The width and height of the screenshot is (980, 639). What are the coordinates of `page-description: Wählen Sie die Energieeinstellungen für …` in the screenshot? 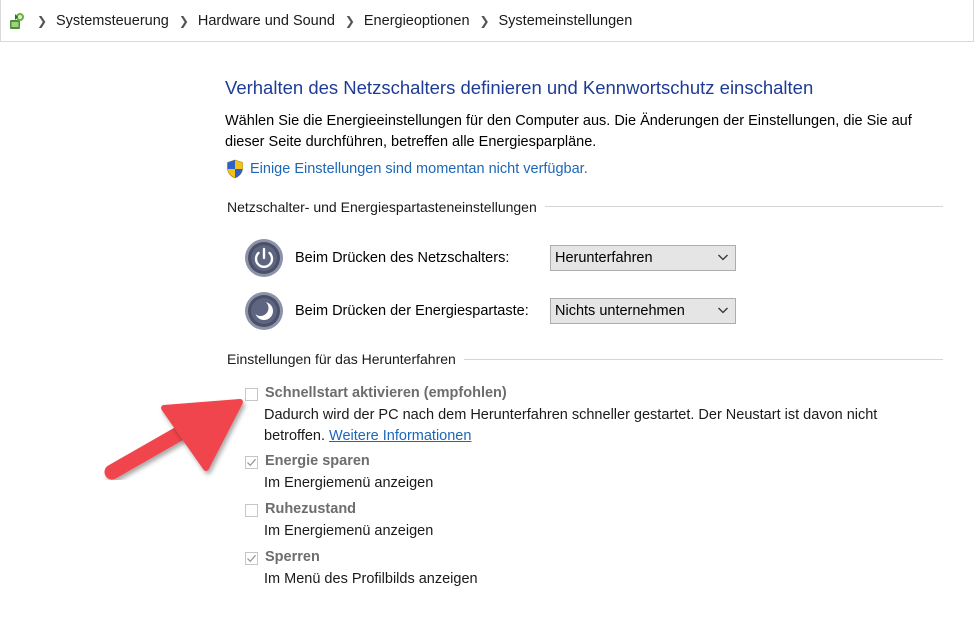 It's located at (568, 131).